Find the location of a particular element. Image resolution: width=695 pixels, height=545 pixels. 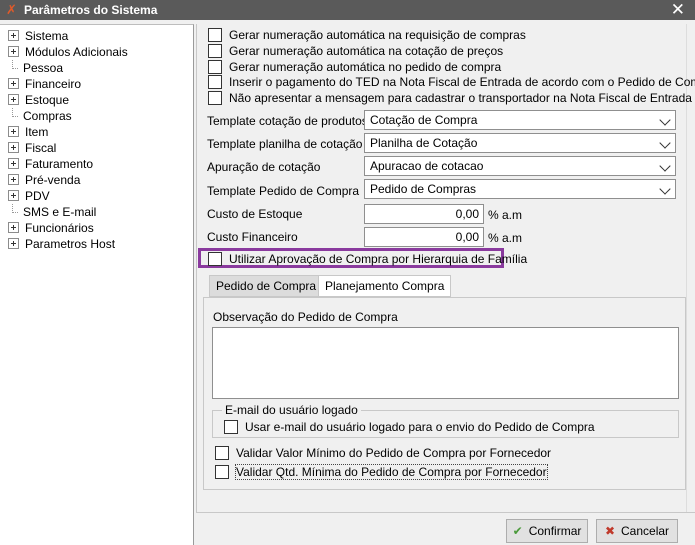

tree-item-pdv: PDV is located at coordinates (29, 196).